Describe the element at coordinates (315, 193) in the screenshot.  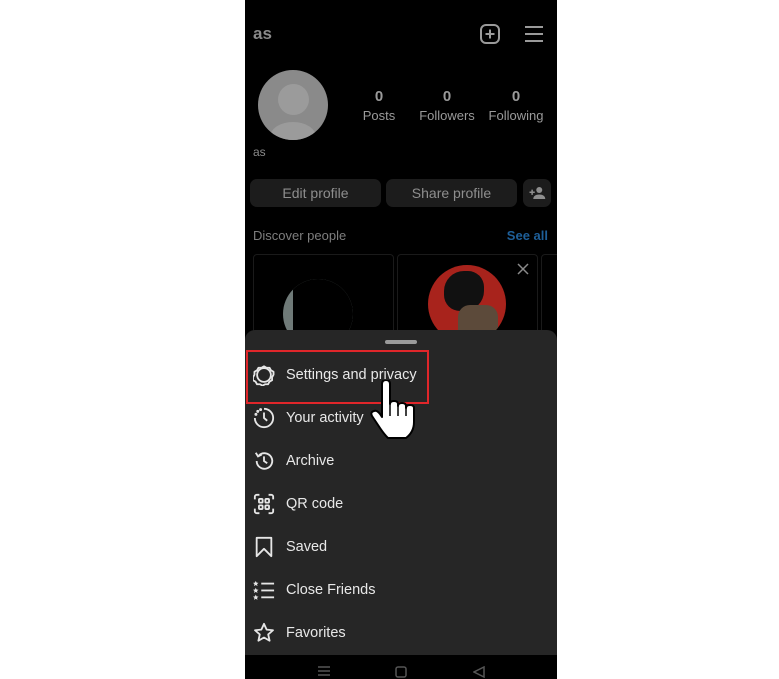
I see `edit-profile-button: Edit profile` at that location.